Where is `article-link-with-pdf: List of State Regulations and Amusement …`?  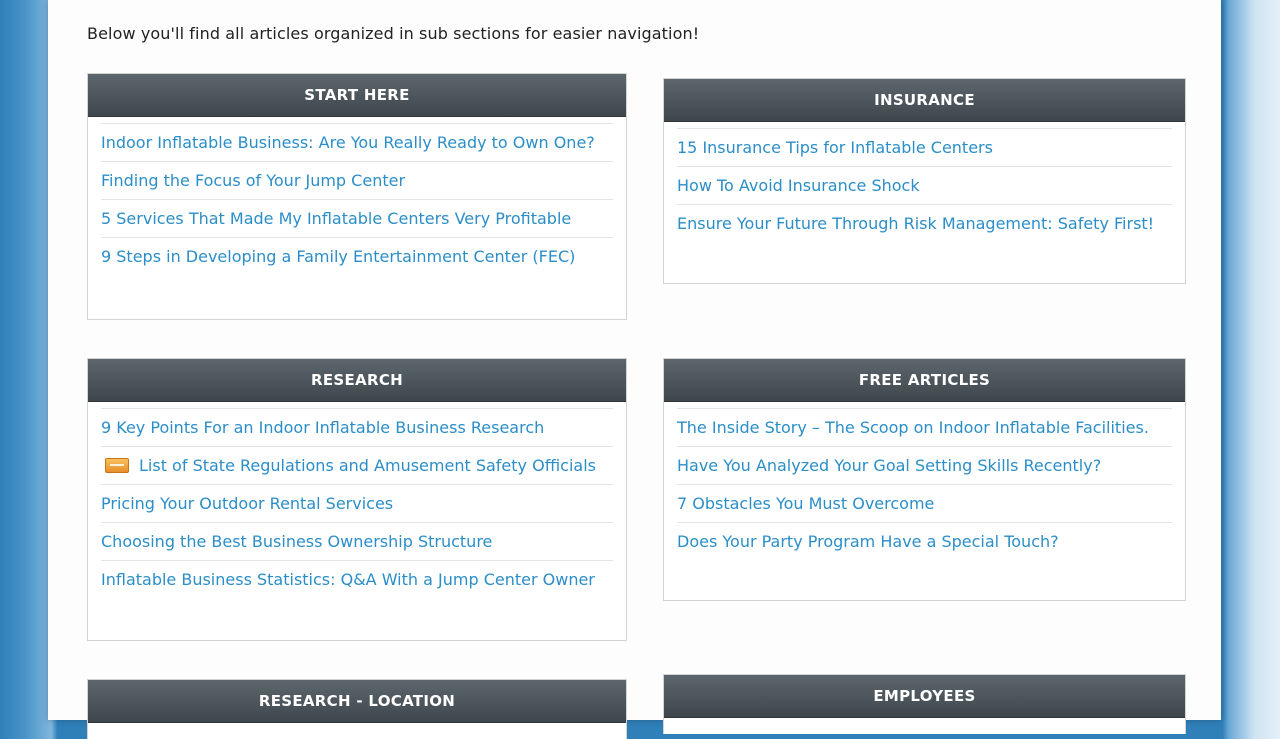 article-link-with-pdf: List of State Regulations and Amusement … is located at coordinates (348, 465).